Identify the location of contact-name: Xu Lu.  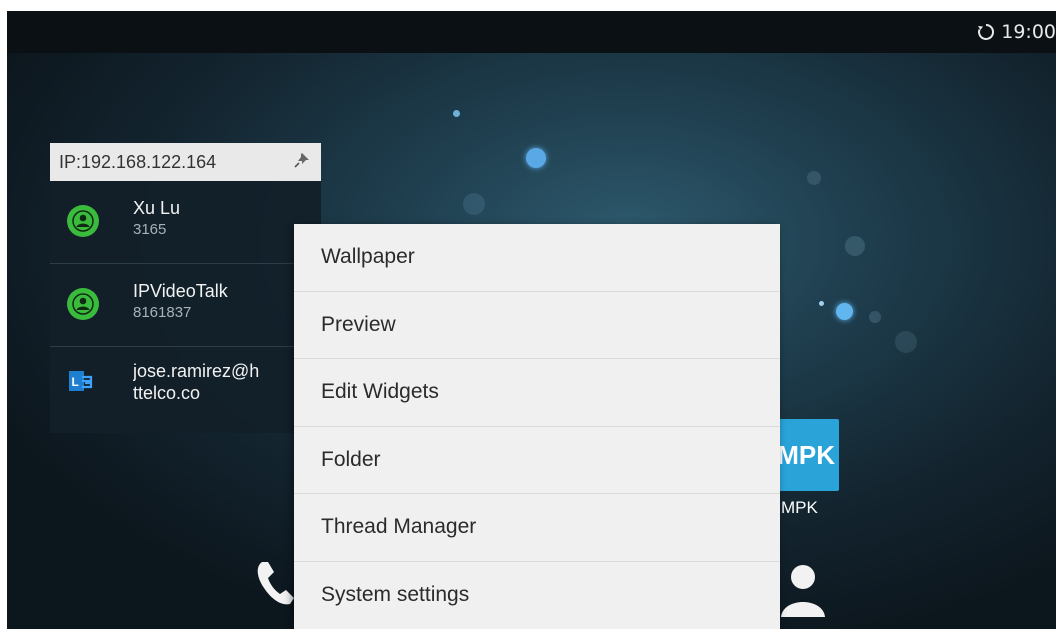
(157, 208).